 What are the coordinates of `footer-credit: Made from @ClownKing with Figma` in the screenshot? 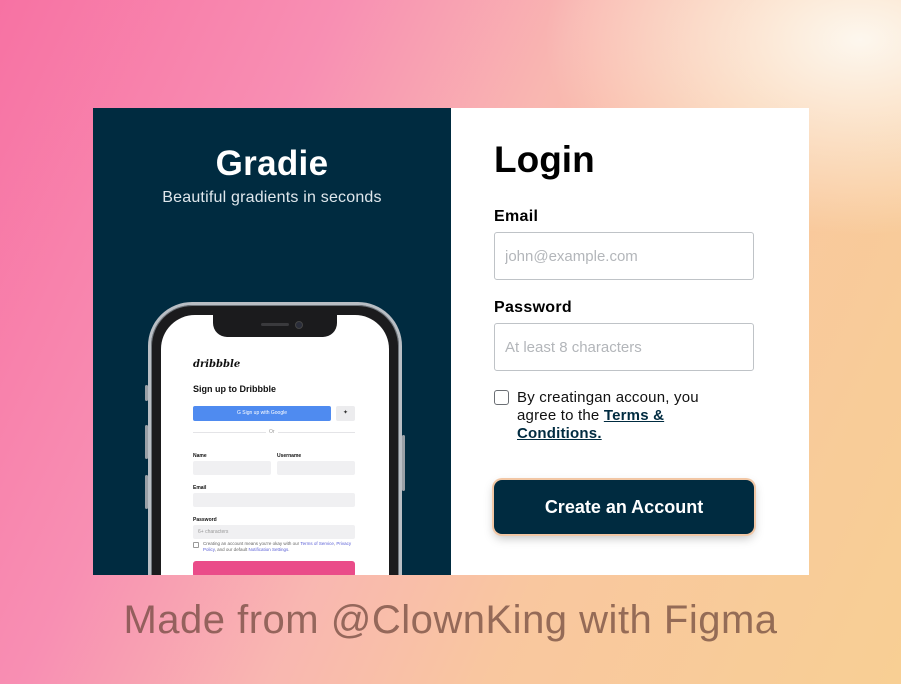 It's located at (450, 620).